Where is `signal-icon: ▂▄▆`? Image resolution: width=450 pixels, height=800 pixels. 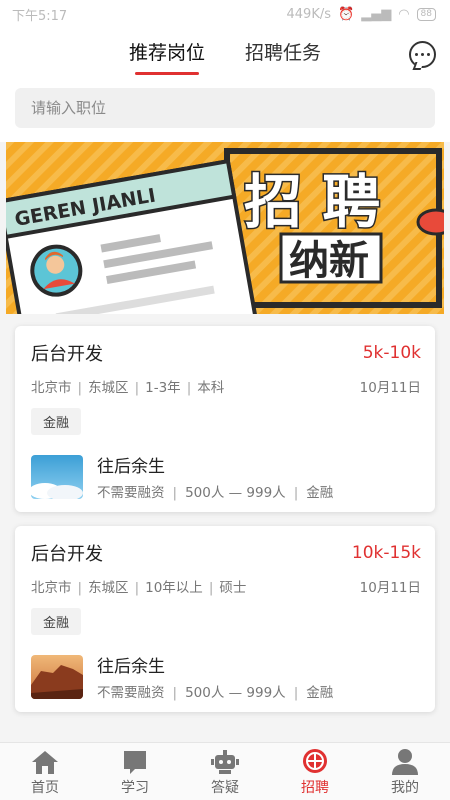 signal-icon: ▂▄▆ is located at coordinates (376, 14).